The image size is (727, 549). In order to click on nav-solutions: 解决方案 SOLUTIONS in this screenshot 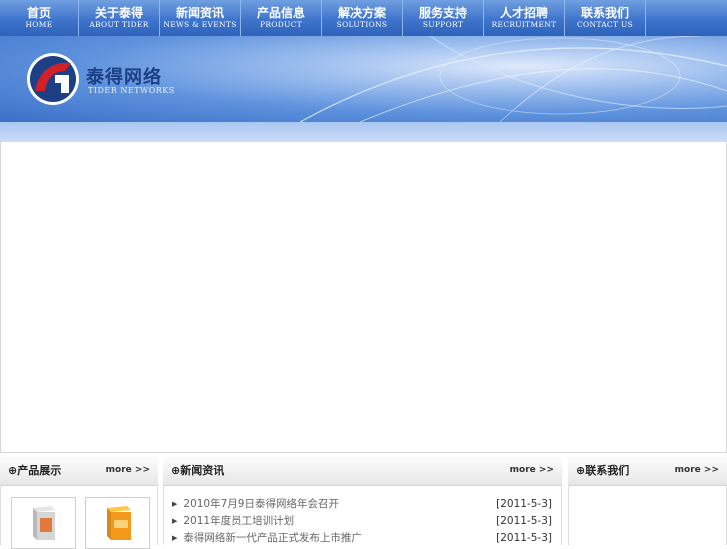, I will do `click(362, 18)`.